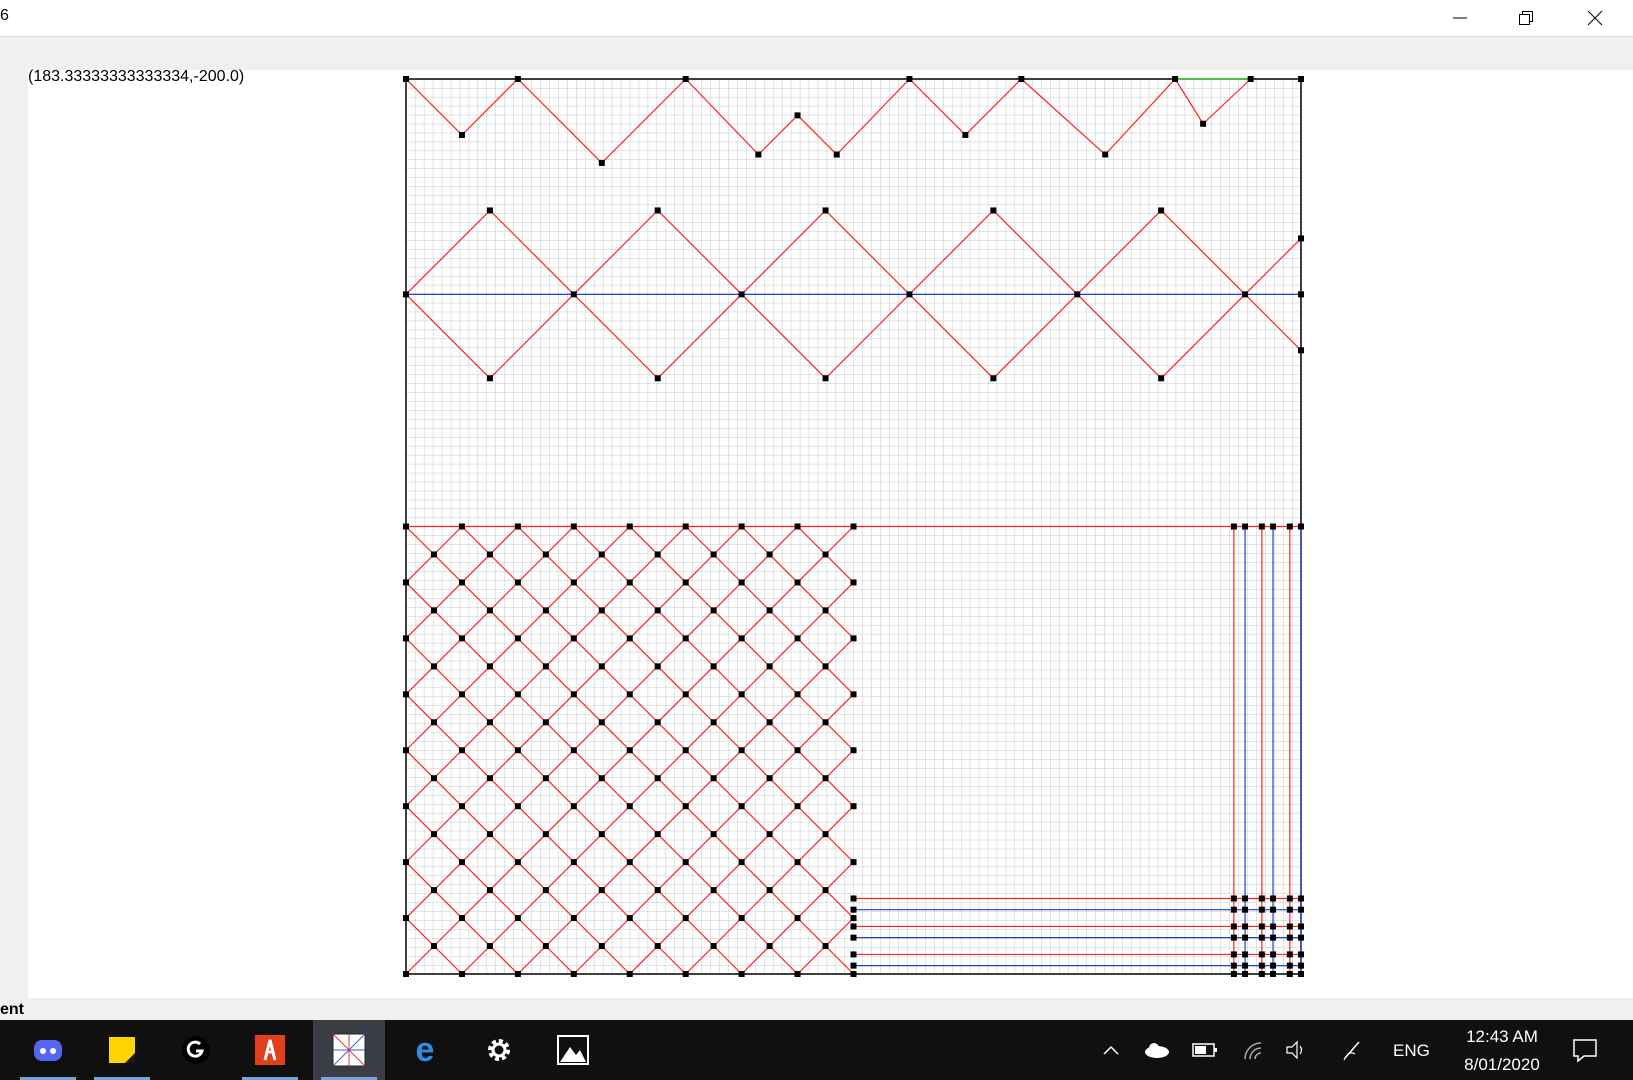 This screenshot has height=1080, width=1633. I want to click on tray-pen, so click(1353, 1050).